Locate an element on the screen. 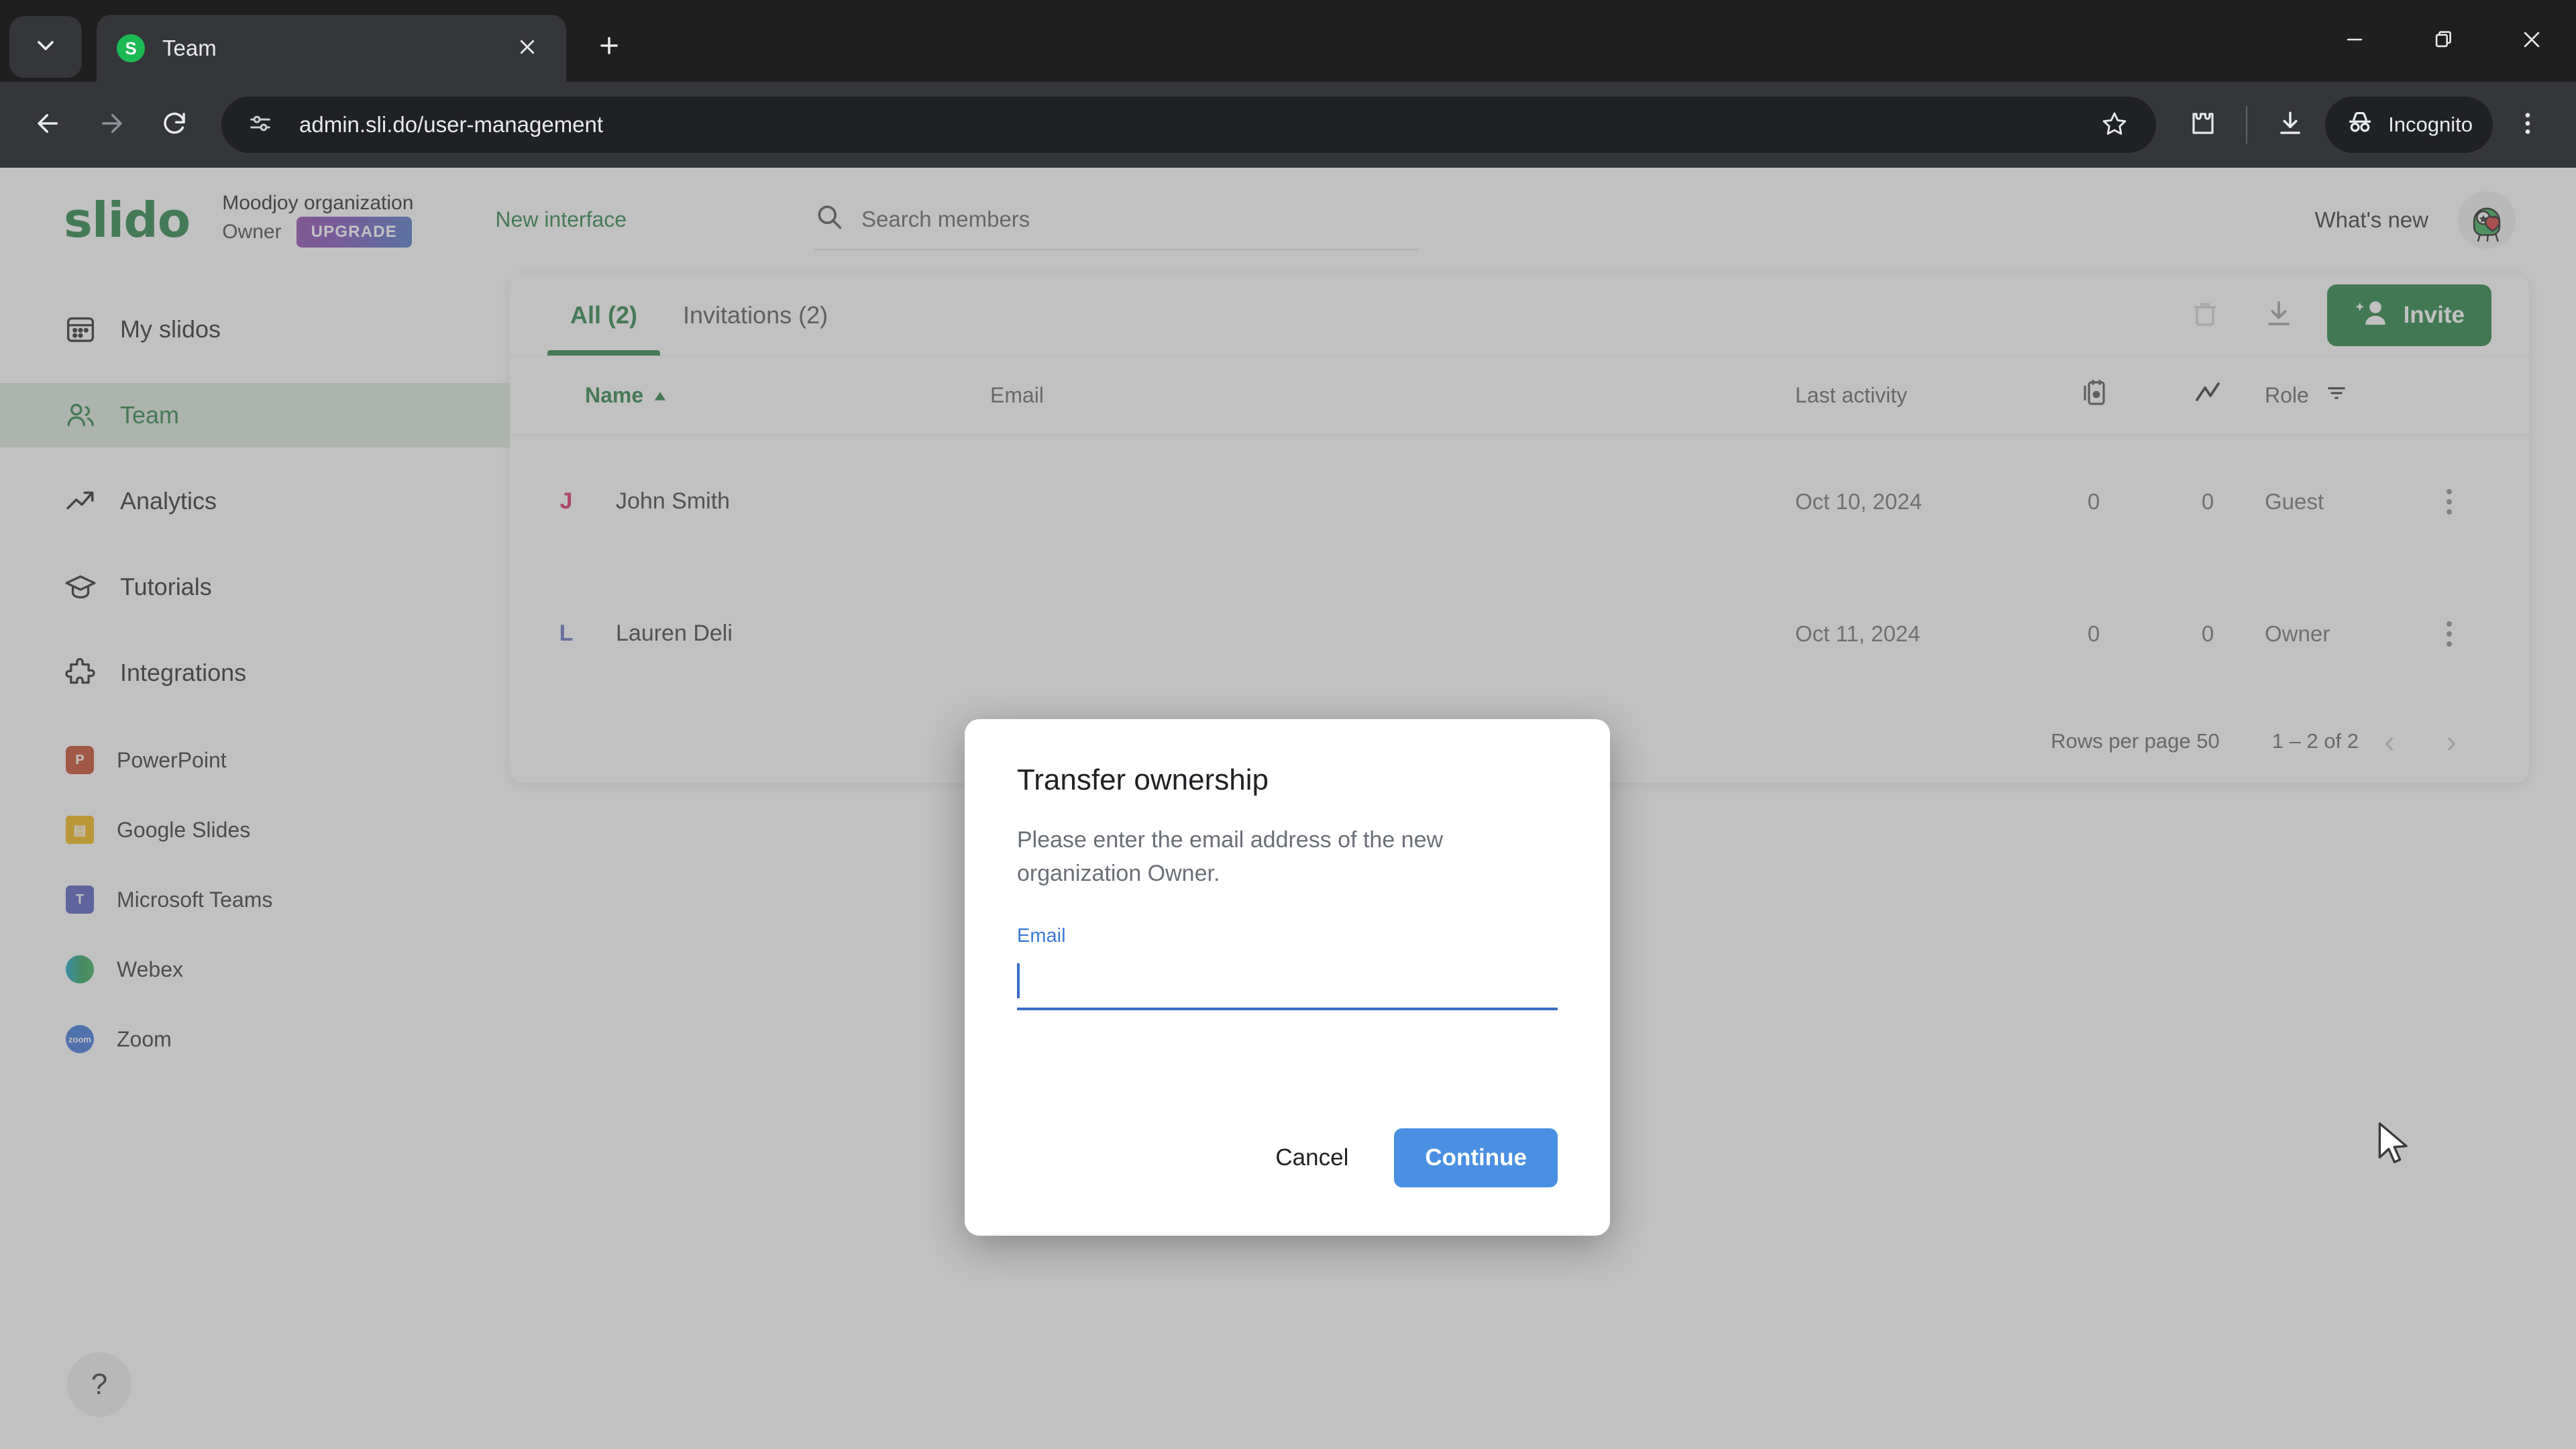 The width and height of the screenshot is (2576, 1449). dialog-title: Transfer ownership is located at coordinates (1143, 779).